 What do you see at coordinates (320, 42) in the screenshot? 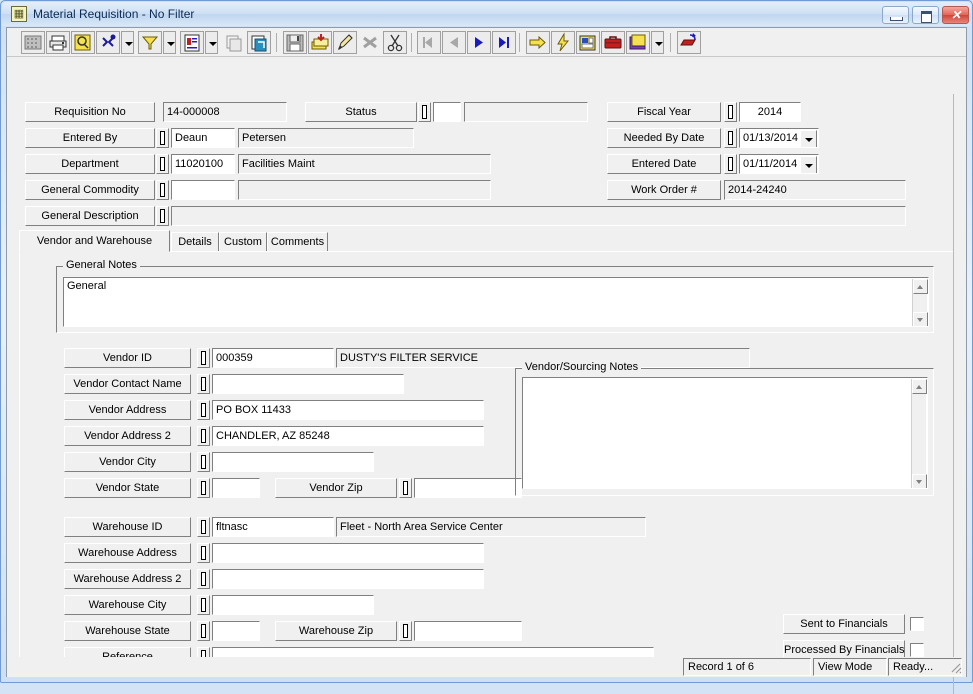
I see `add-record-icon` at bounding box center [320, 42].